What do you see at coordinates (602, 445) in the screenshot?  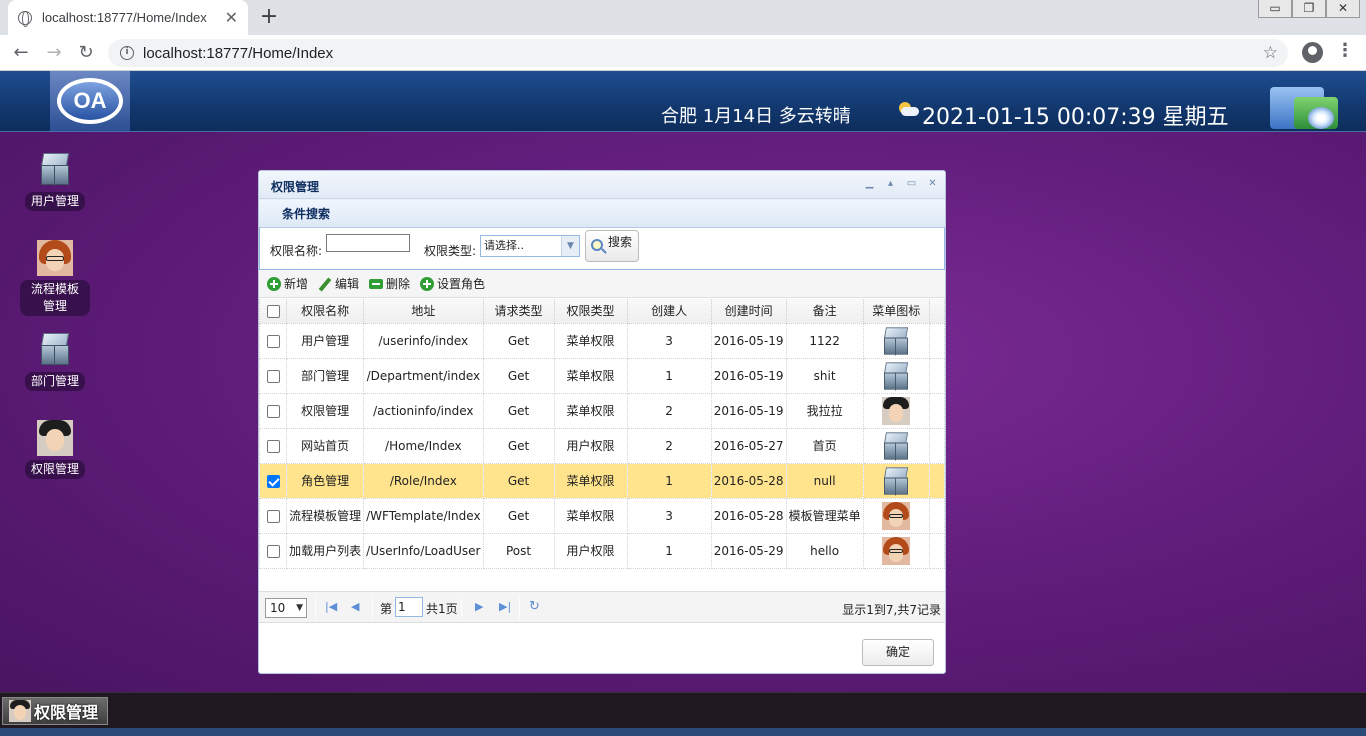 I see `table-row: 网站首页/Home/Index Get 用户权限 2 2016-05-27 首页` at bounding box center [602, 445].